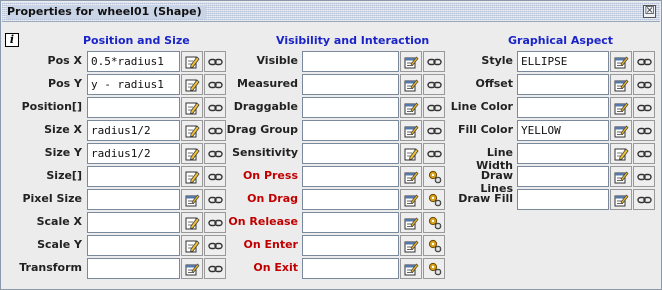  Describe the element at coordinates (133, 84) in the screenshot. I see `property-value-field: y - radius1` at that location.